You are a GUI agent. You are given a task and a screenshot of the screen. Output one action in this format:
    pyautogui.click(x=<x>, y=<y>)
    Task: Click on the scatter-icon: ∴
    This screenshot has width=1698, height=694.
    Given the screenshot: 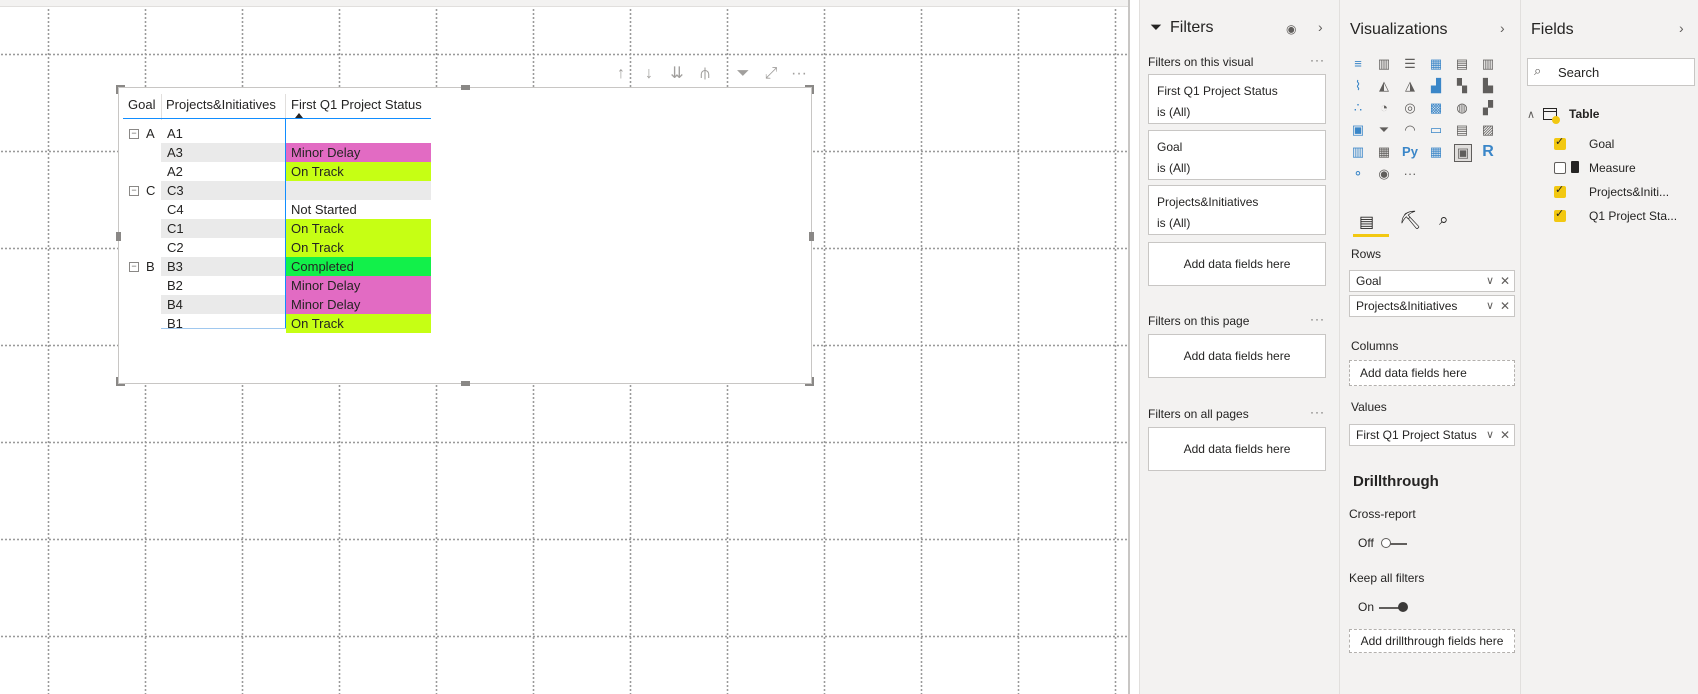 What is the action you would take?
    pyautogui.click(x=1358, y=108)
    